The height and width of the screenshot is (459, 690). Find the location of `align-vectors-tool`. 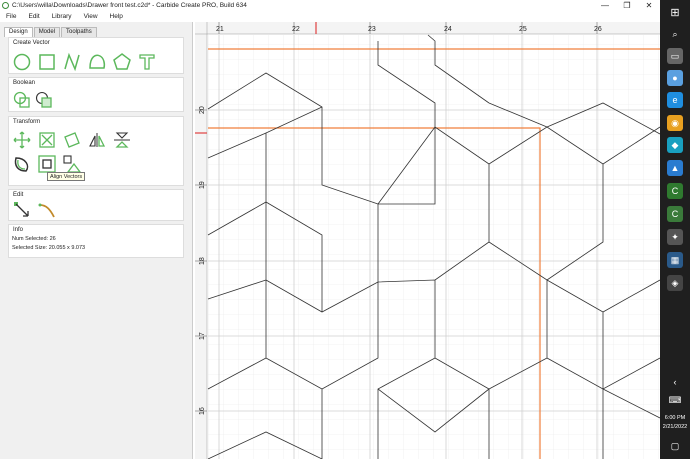

align-vectors-tool is located at coordinates (47, 164).